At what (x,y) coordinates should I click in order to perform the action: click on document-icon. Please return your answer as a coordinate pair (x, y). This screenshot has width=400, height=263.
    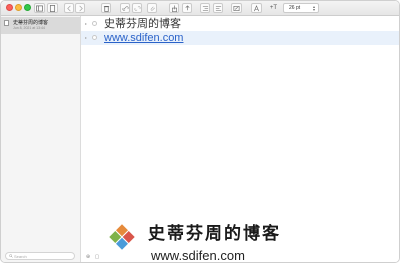
    Looking at the image, I should click on (6, 23).